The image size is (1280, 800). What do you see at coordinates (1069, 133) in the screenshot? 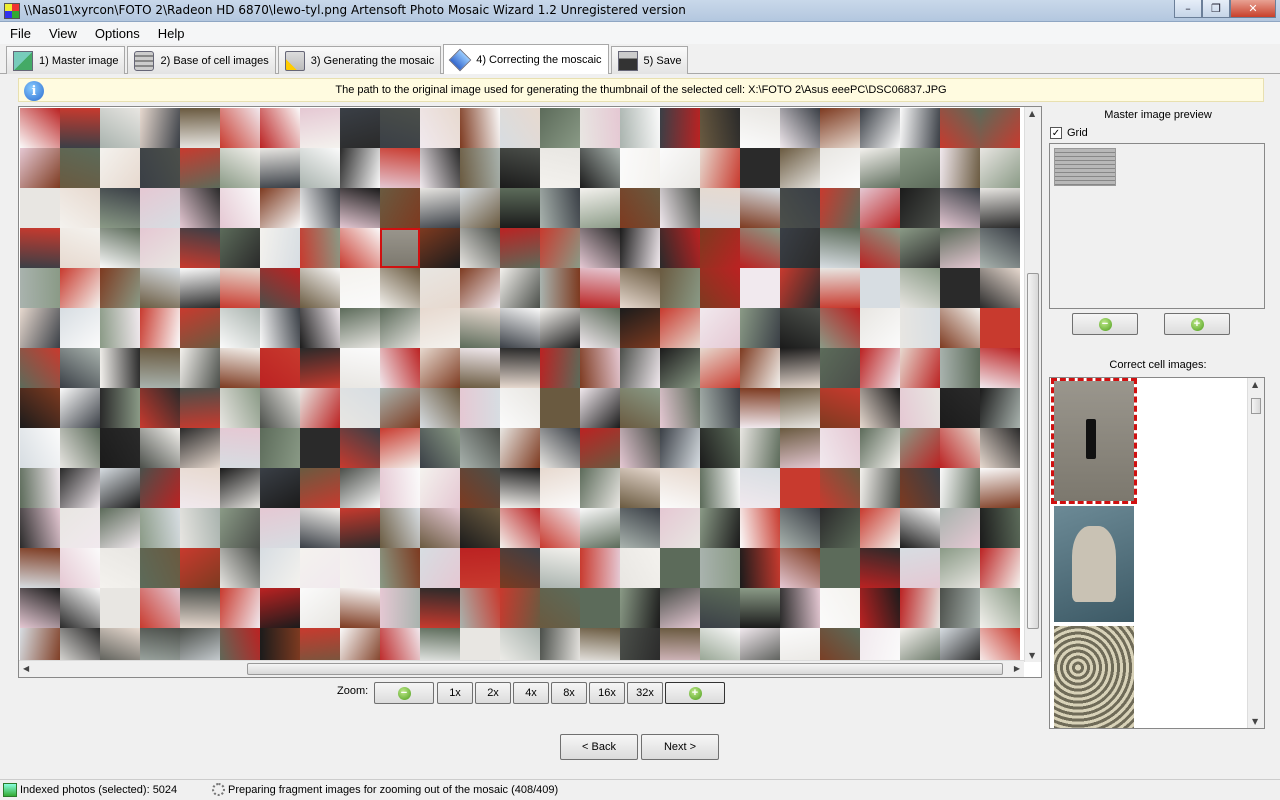
I see `grid-checkbox: ✓ Grid` at bounding box center [1069, 133].